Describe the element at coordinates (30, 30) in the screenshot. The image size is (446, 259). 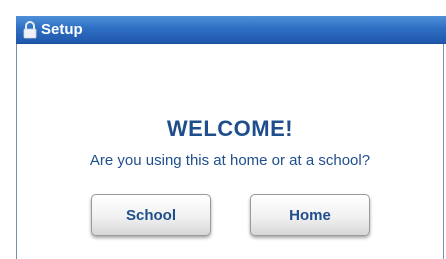
I see `lock-icon` at that location.